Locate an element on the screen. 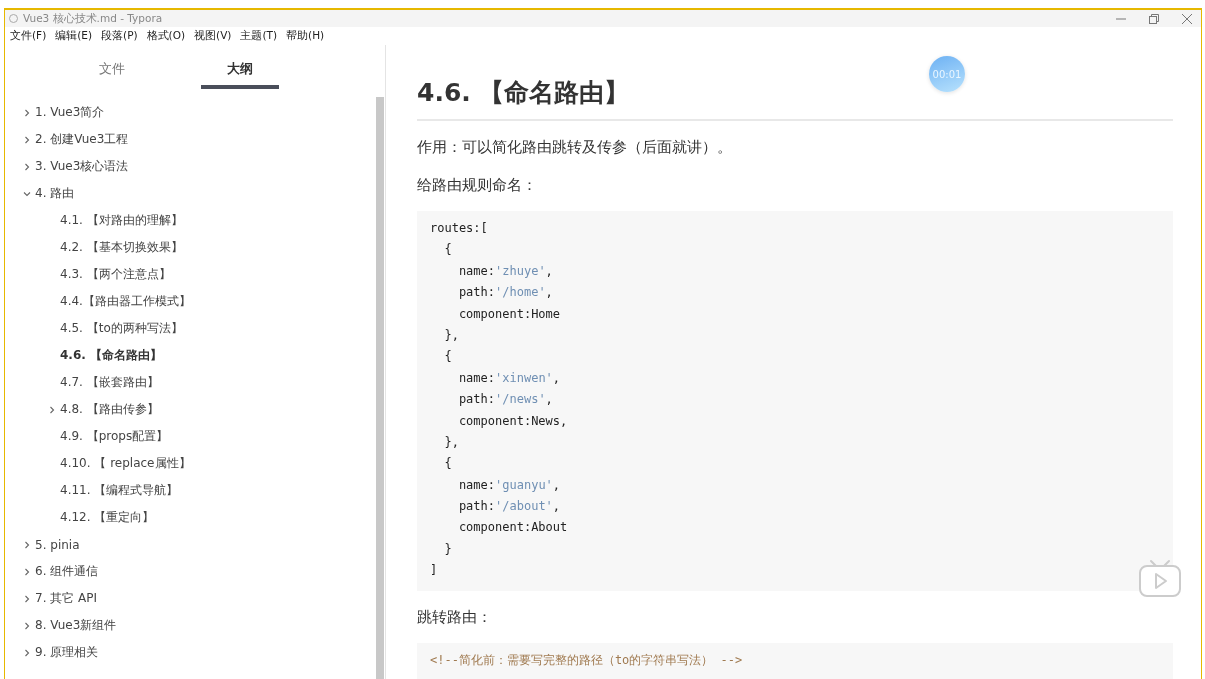 The image size is (1205, 679). sidebar-tab: 文件 is located at coordinates (112, 68).